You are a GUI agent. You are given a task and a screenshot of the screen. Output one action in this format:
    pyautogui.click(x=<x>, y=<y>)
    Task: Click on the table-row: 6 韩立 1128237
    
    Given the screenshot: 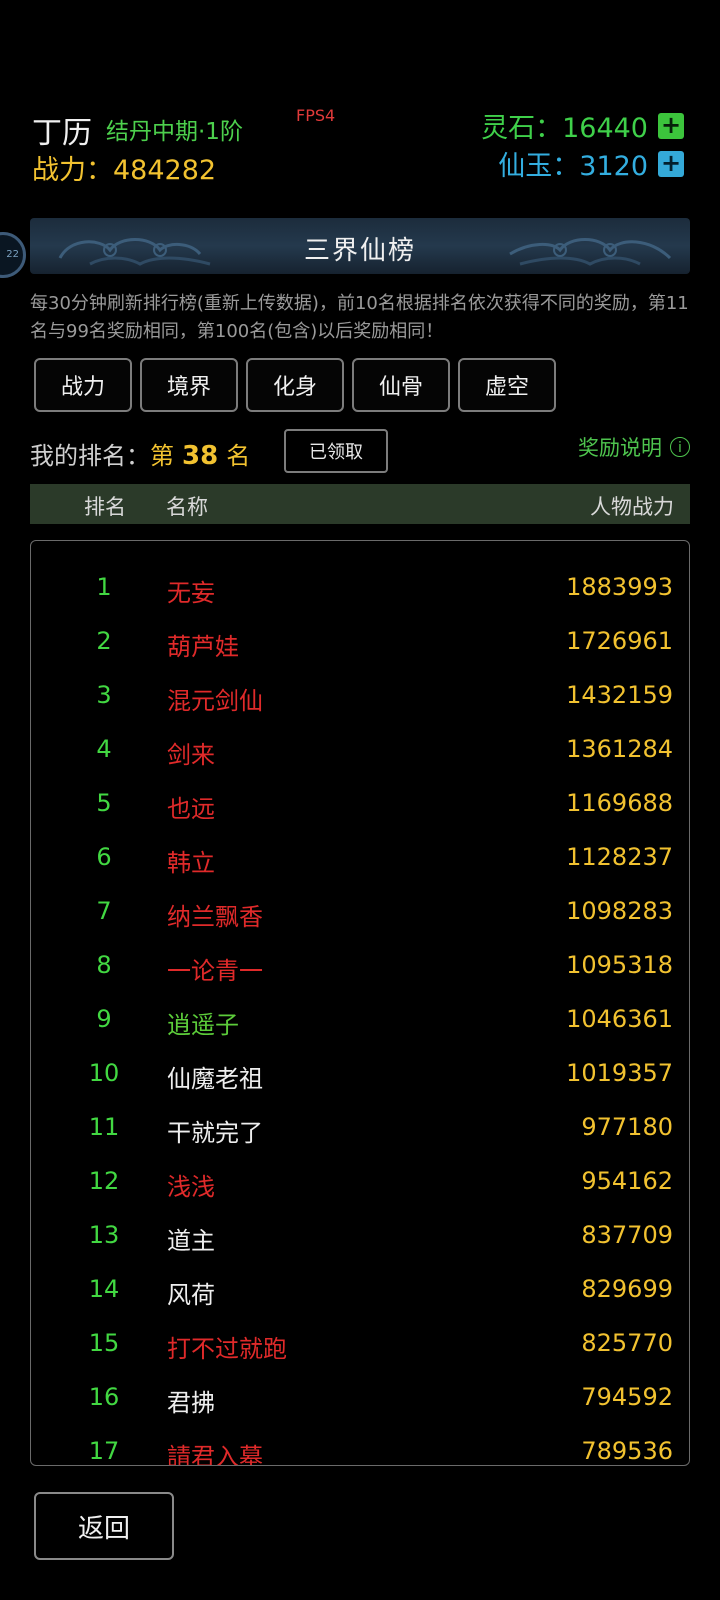 What is the action you would take?
    pyautogui.click(x=360, y=858)
    